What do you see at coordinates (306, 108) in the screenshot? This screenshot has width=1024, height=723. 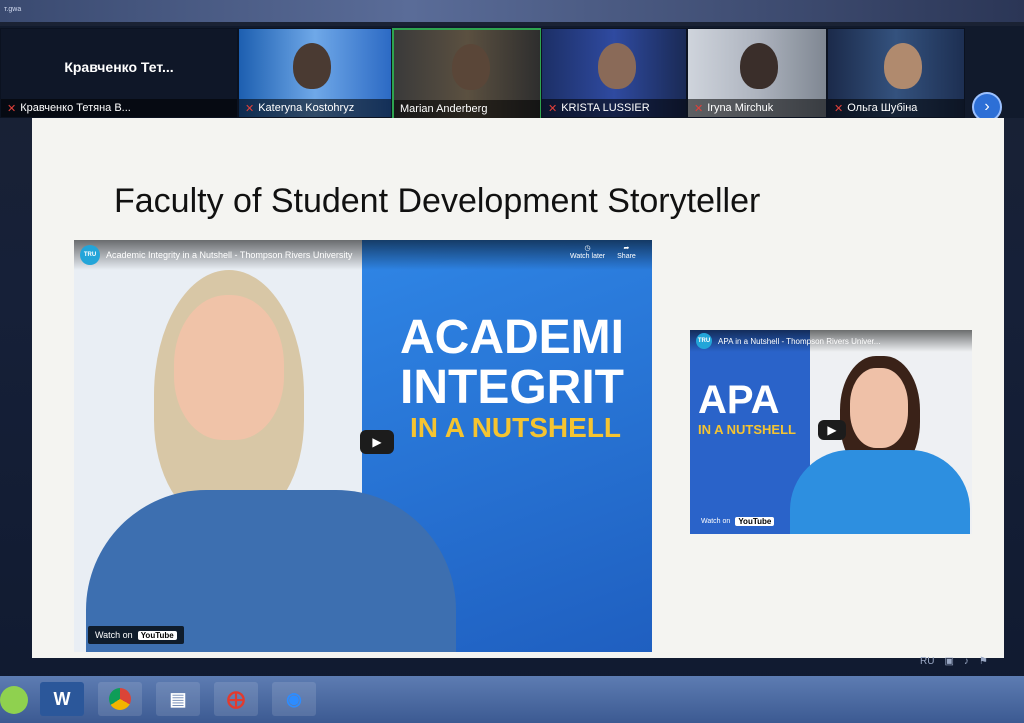 I see `participant-name: Kateryna Kostohryz` at bounding box center [306, 108].